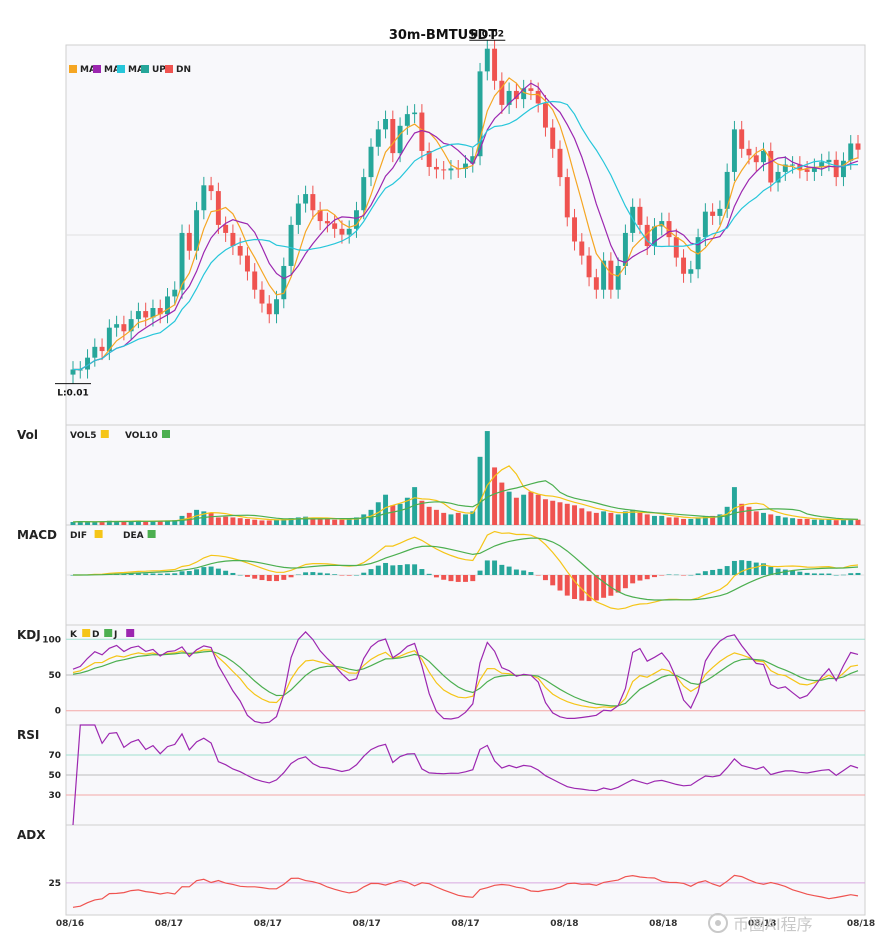  I want to click on macd-legend-label: DEA, so click(133, 536).